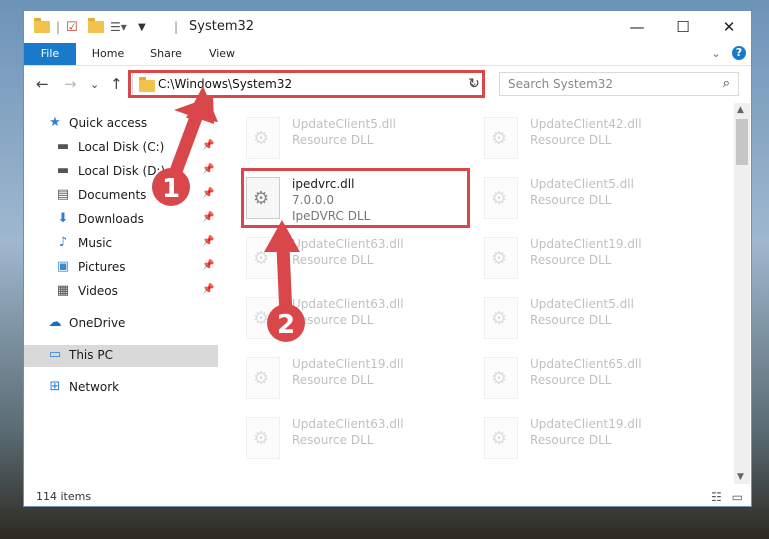 The height and width of the screenshot is (539, 769). What do you see at coordinates (55, 122) in the screenshot?
I see `star-icon: ★` at bounding box center [55, 122].